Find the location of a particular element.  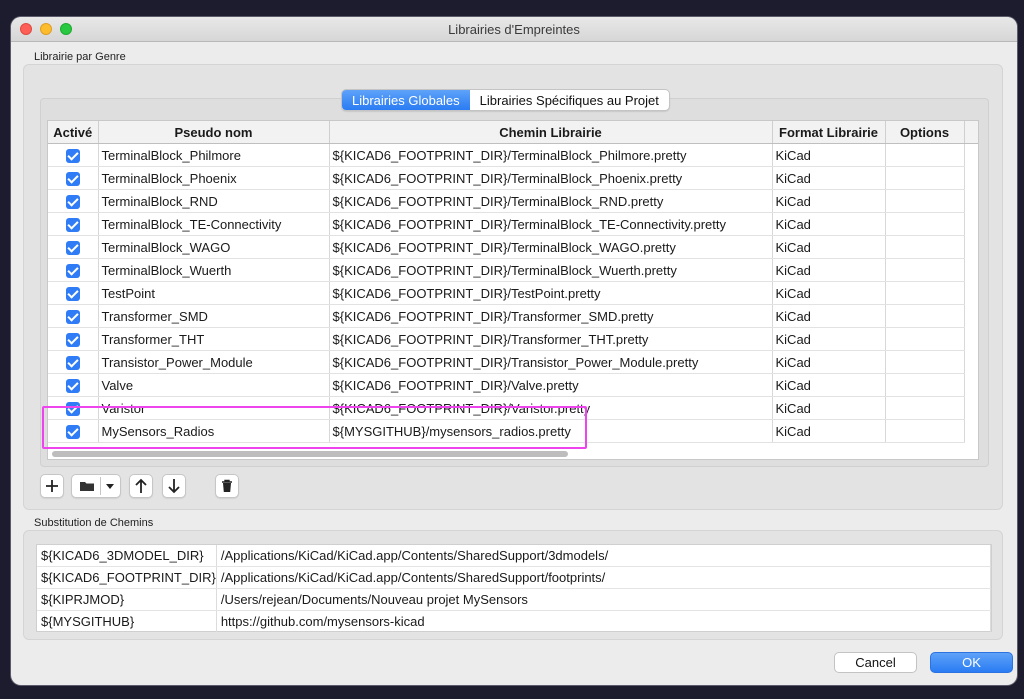

column-header-options: Options is located at coordinates (925, 132).